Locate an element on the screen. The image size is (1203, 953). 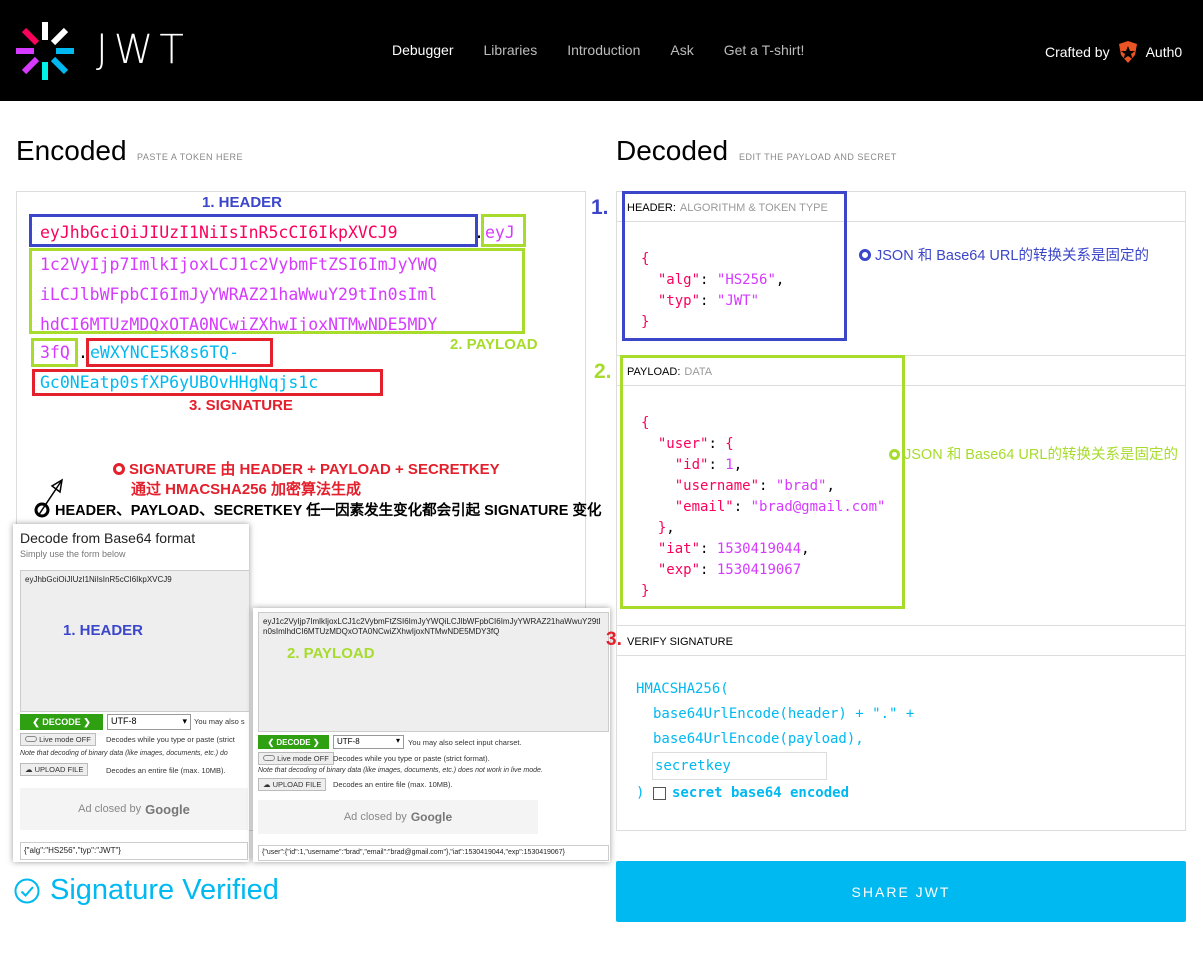
decoded-header-highlight is located at coordinates (734, 266).